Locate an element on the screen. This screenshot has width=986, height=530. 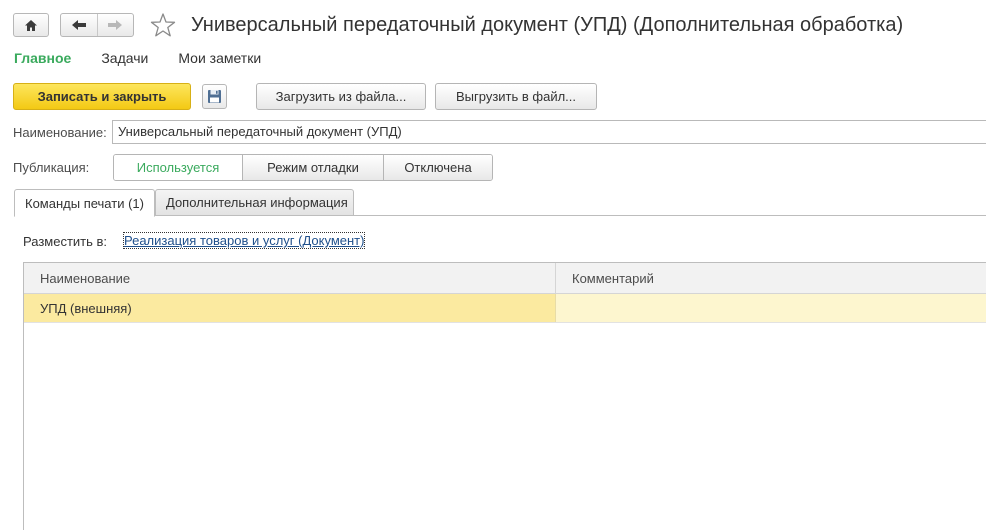
forward-button is located at coordinates (115, 25).